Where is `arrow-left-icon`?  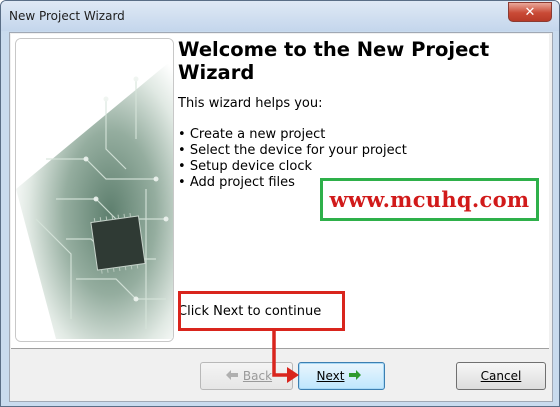 arrow-left-icon is located at coordinates (231, 376).